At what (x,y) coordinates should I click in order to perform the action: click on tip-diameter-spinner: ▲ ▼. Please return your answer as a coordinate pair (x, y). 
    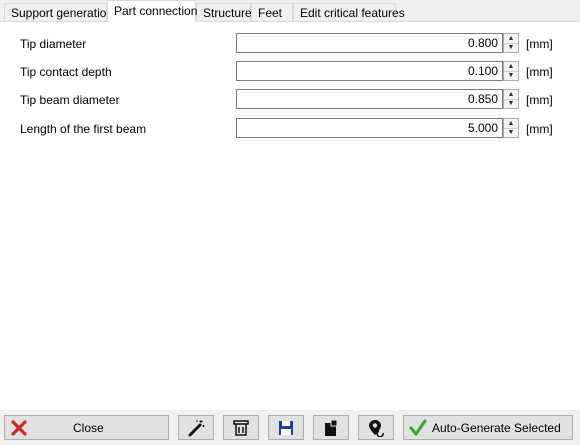
    Looking at the image, I should click on (511, 43).